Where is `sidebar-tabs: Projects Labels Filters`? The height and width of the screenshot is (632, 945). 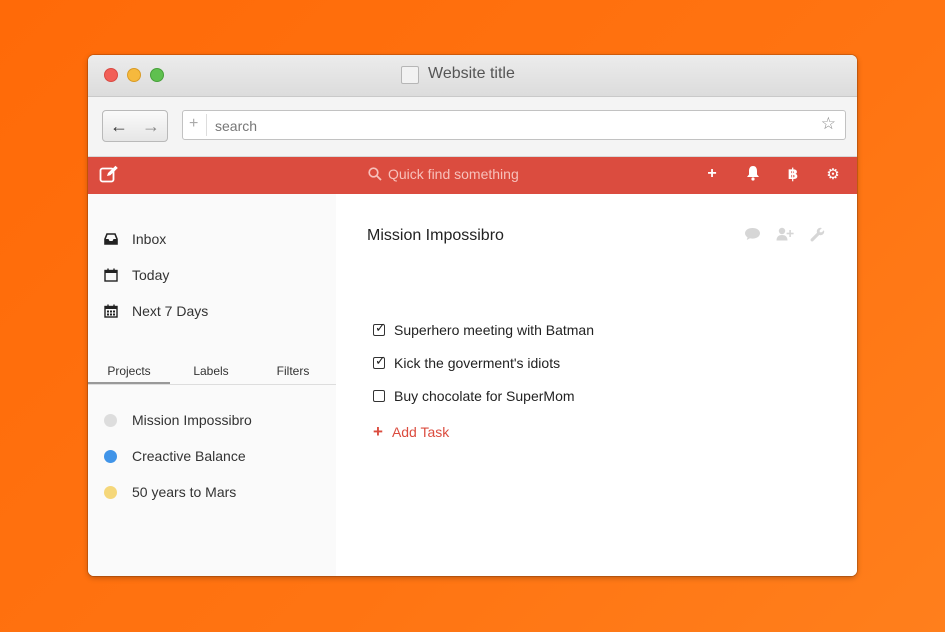
sidebar-tabs: Projects Labels Filters is located at coordinates (212, 371).